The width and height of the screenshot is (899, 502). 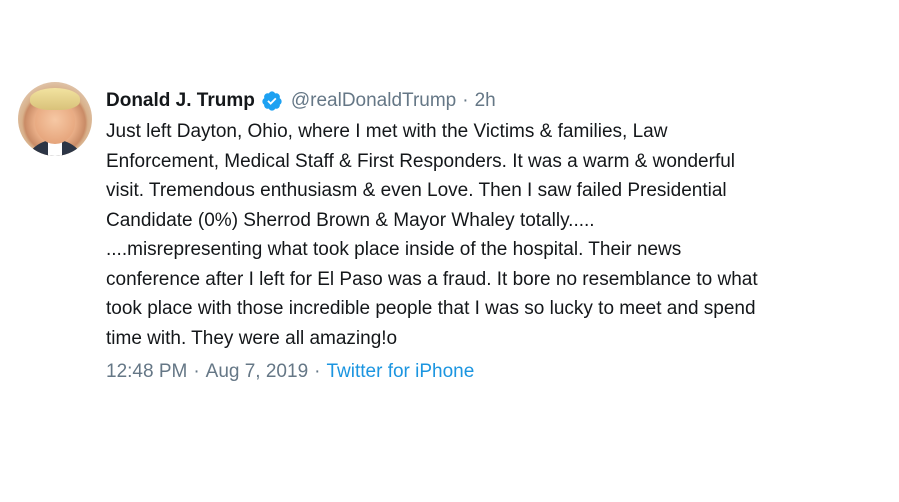 What do you see at coordinates (55, 119) in the screenshot?
I see `avatar` at bounding box center [55, 119].